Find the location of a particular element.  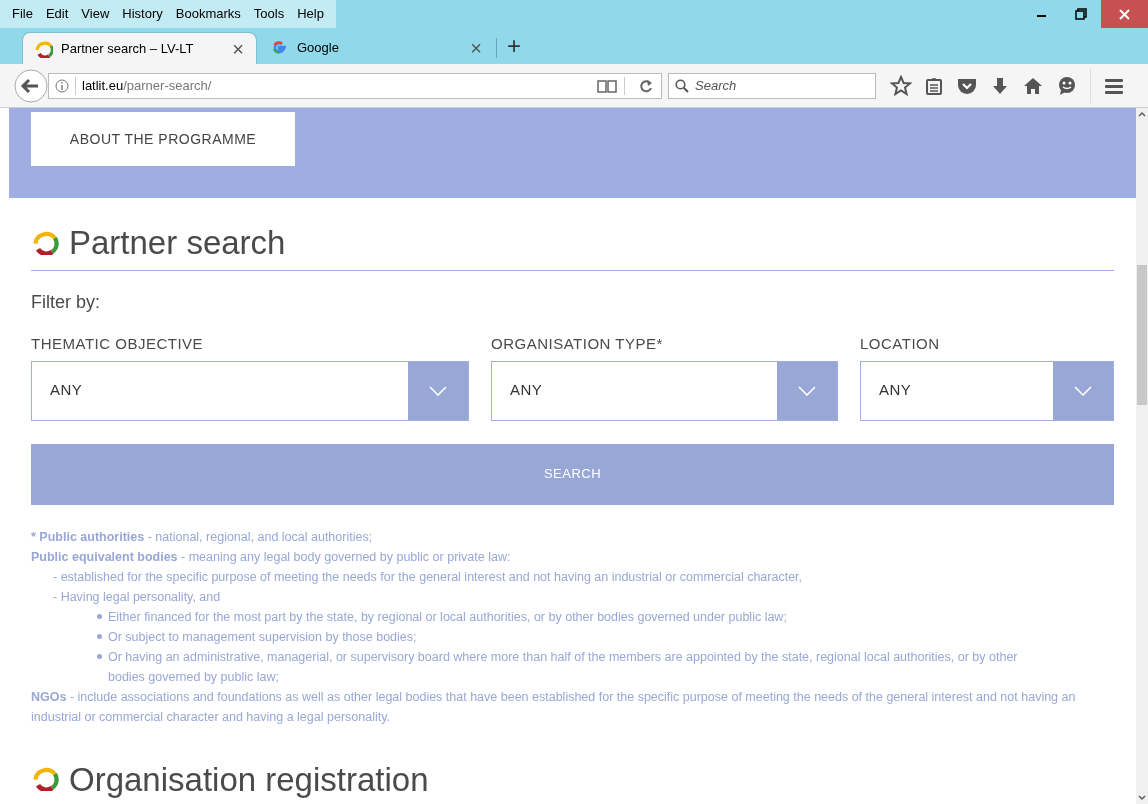

menu-item: Edit is located at coordinates (57, 14).